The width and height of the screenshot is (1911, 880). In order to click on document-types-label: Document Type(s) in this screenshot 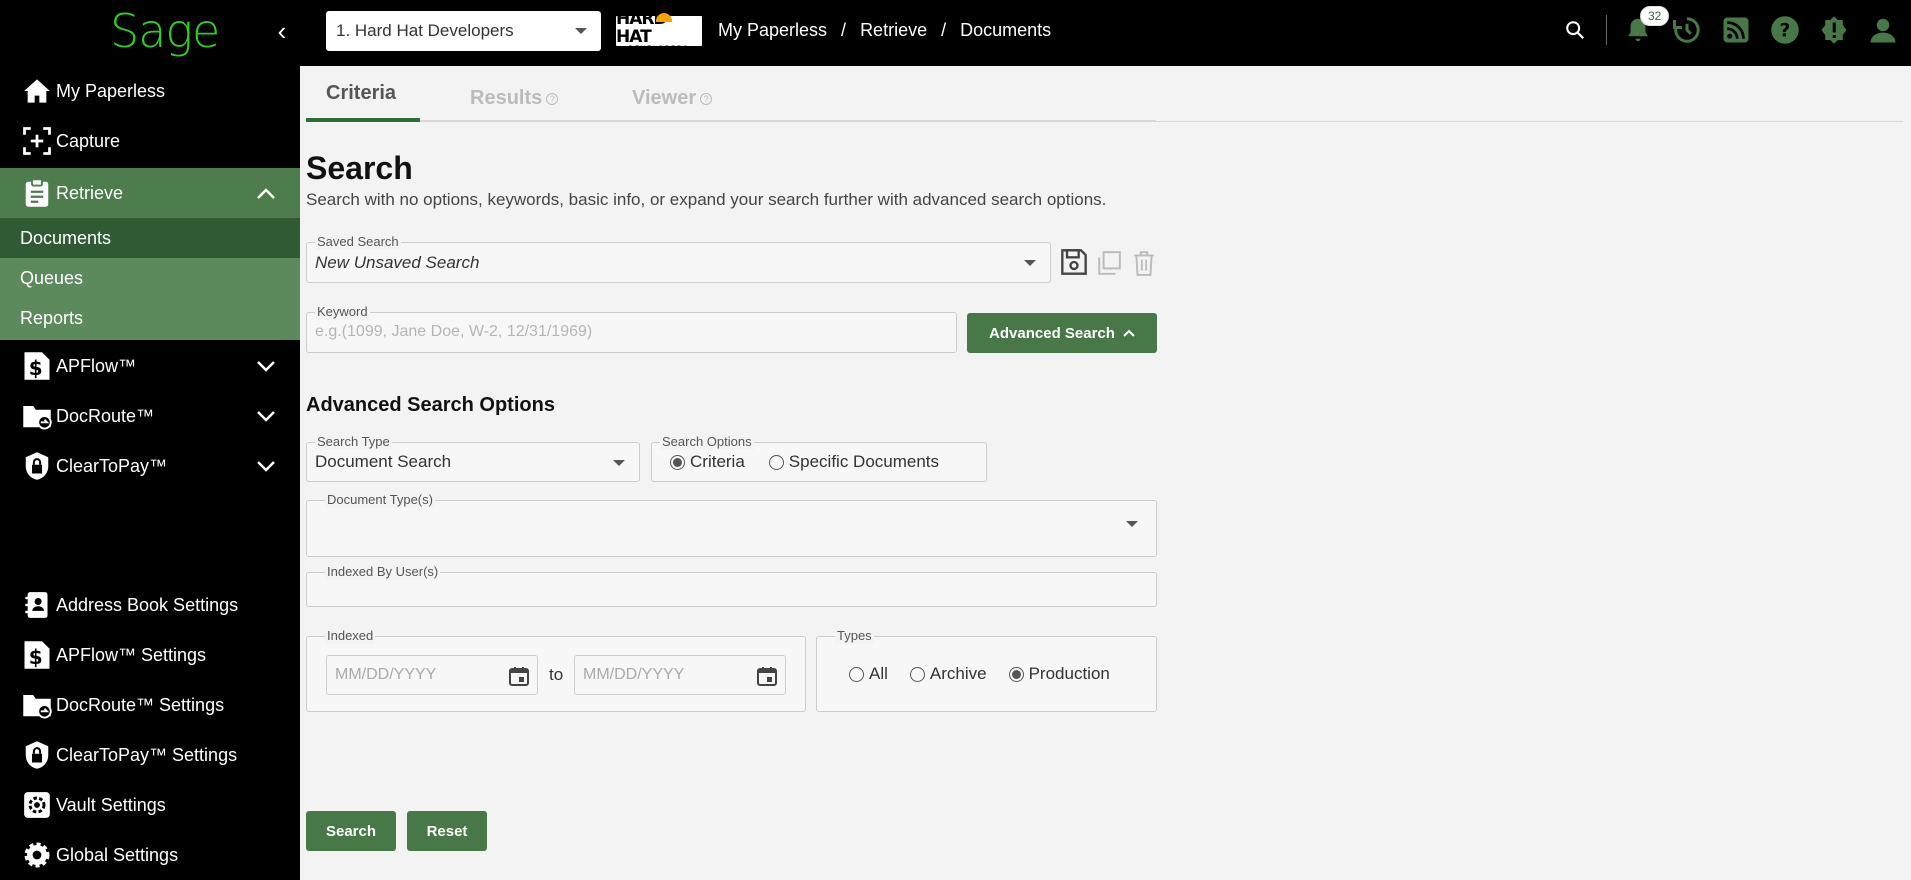, I will do `click(380, 500)`.